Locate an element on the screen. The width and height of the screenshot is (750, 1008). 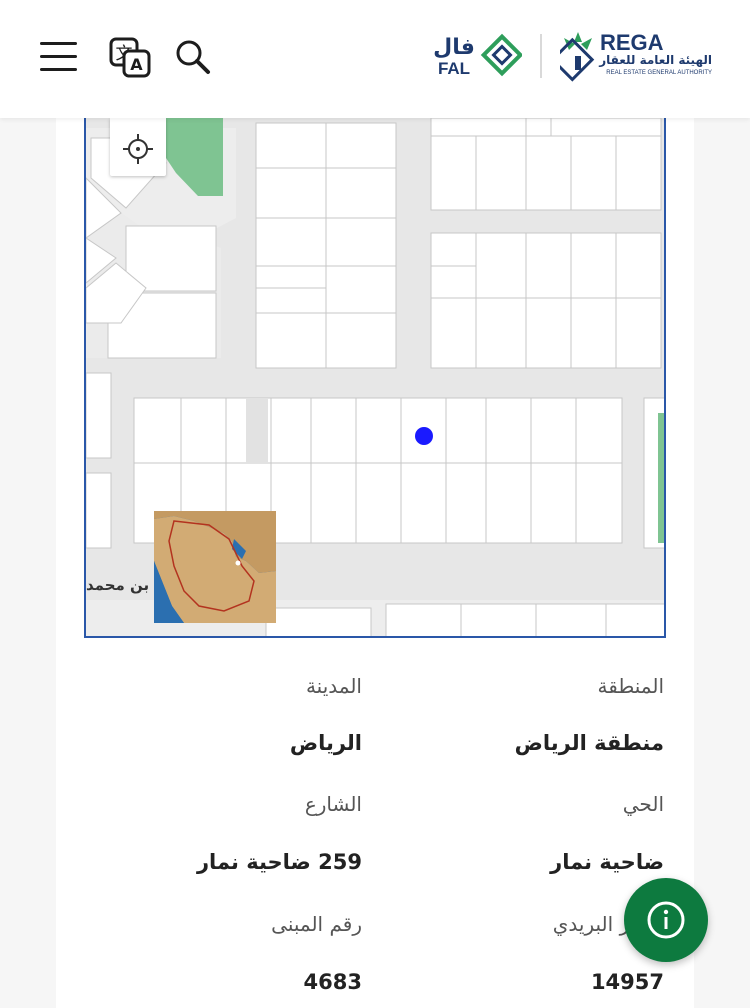
region-label: المنطقة is located at coordinates (631, 686).